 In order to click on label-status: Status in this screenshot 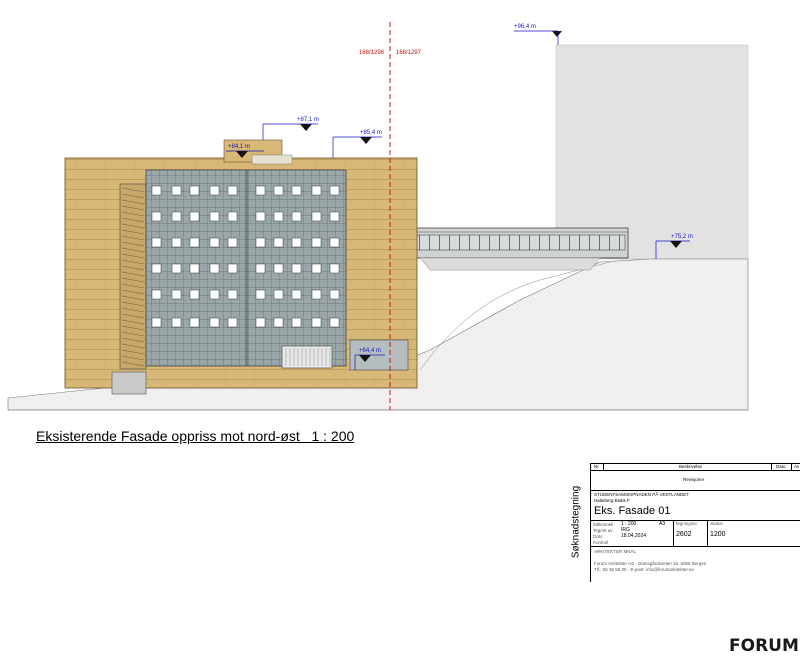, I will do `click(716, 523)`.